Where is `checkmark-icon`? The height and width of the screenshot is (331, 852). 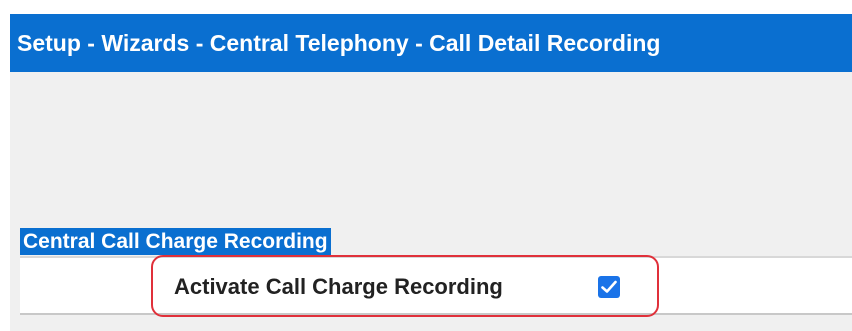 checkmark-icon is located at coordinates (609, 286).